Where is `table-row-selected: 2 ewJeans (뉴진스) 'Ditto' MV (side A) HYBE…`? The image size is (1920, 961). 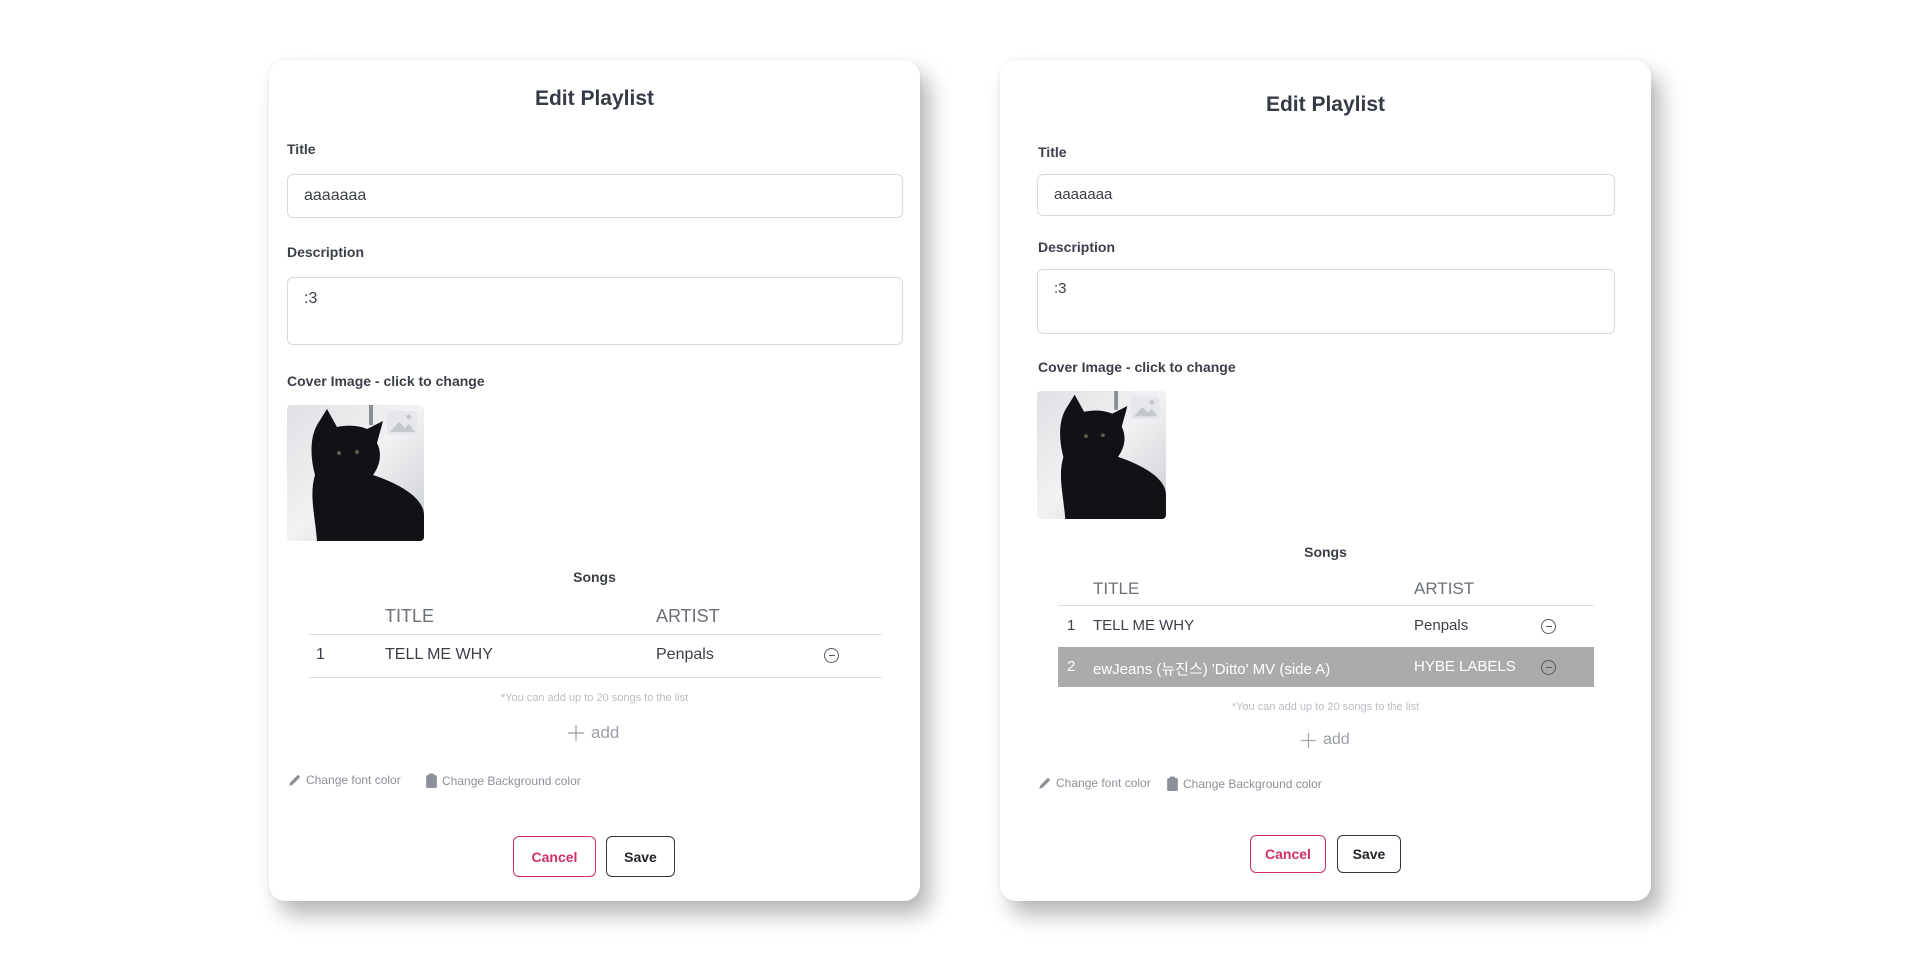 table-row-selected: 2 ewJeans (뉴진스) 'Ditto' MV (side A) HYBE… is located at coordinates (1326, 667).